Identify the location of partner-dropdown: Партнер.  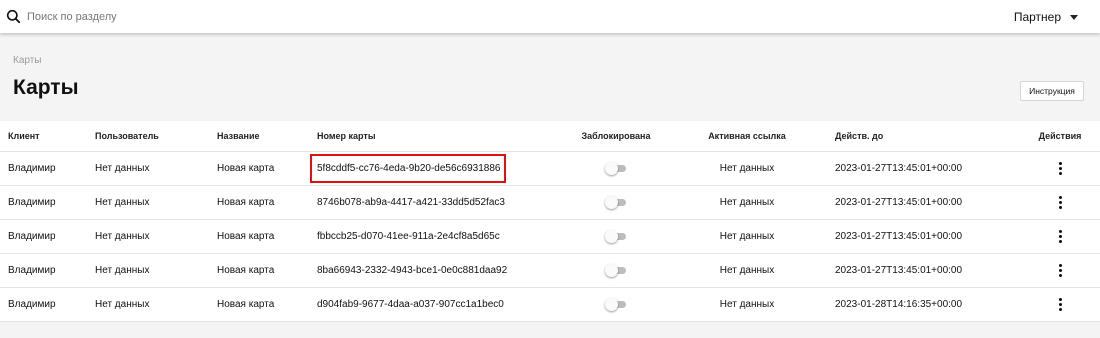
(1046, 16).